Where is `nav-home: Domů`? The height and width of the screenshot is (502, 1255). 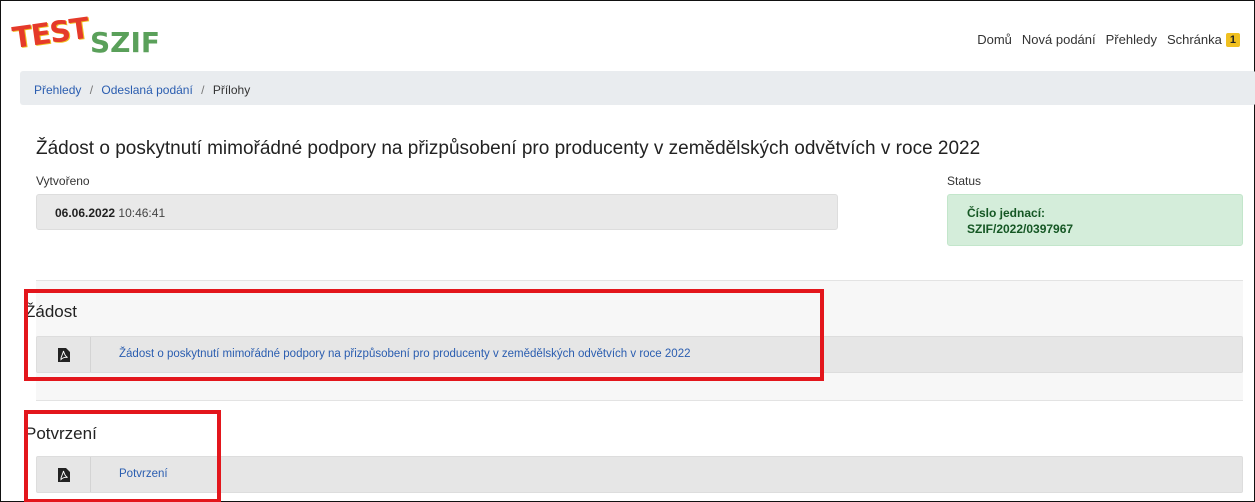 nav-home: Domů is located at coordinates (994, 39).